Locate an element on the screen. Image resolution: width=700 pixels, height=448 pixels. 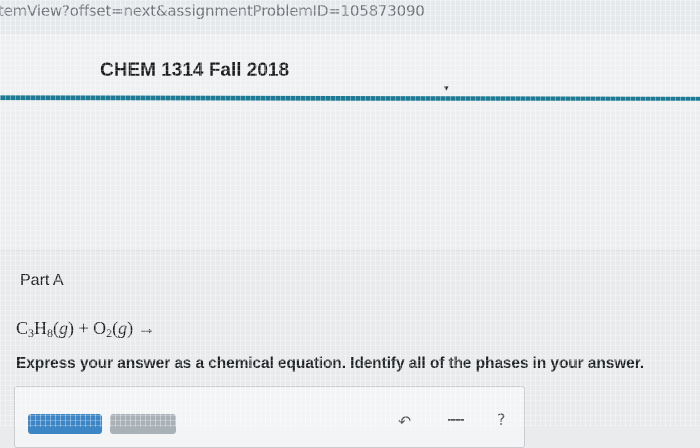
phase-gas-1: g is located at coordinates (64, 328).